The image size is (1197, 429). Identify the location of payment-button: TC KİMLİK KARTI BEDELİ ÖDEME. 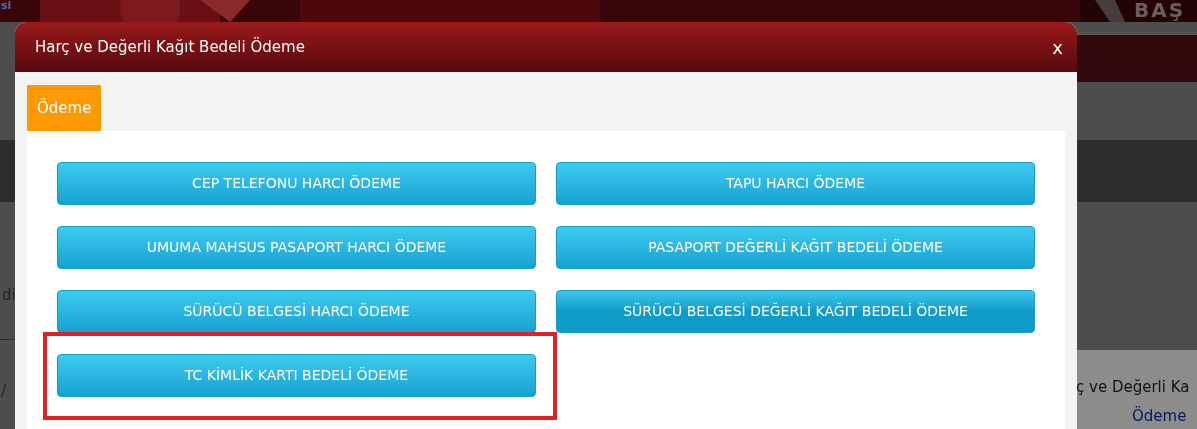
(296, 375).